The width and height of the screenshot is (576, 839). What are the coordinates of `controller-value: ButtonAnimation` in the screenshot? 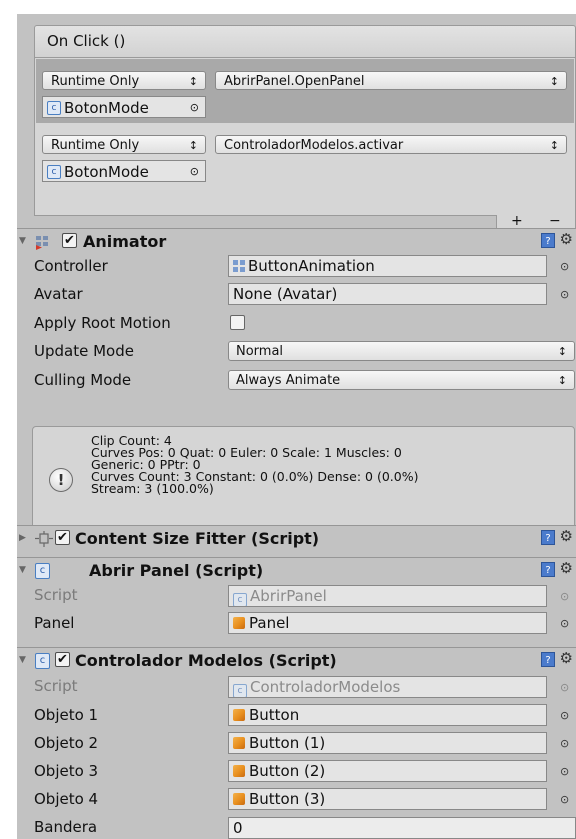 It's located at (311, 266).